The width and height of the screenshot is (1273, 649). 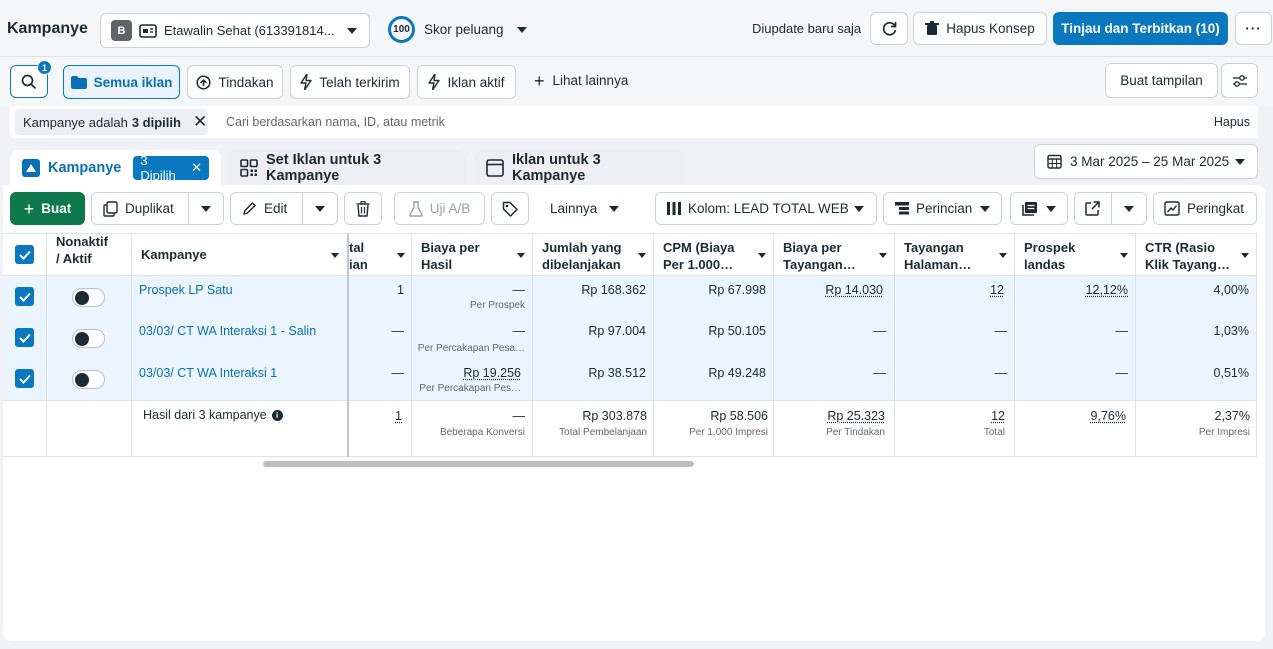 I want to click on select-all-checkbox, so click(x=24, y=254).